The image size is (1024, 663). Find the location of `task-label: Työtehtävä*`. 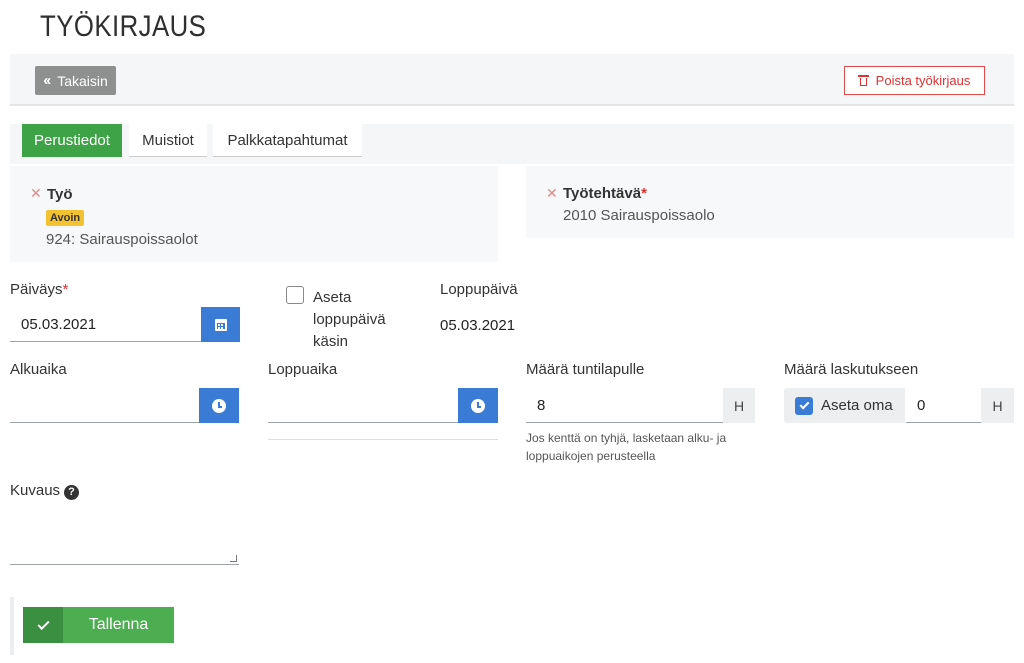

task-label: Työtehtävä* is located at coordinates (605, 193).